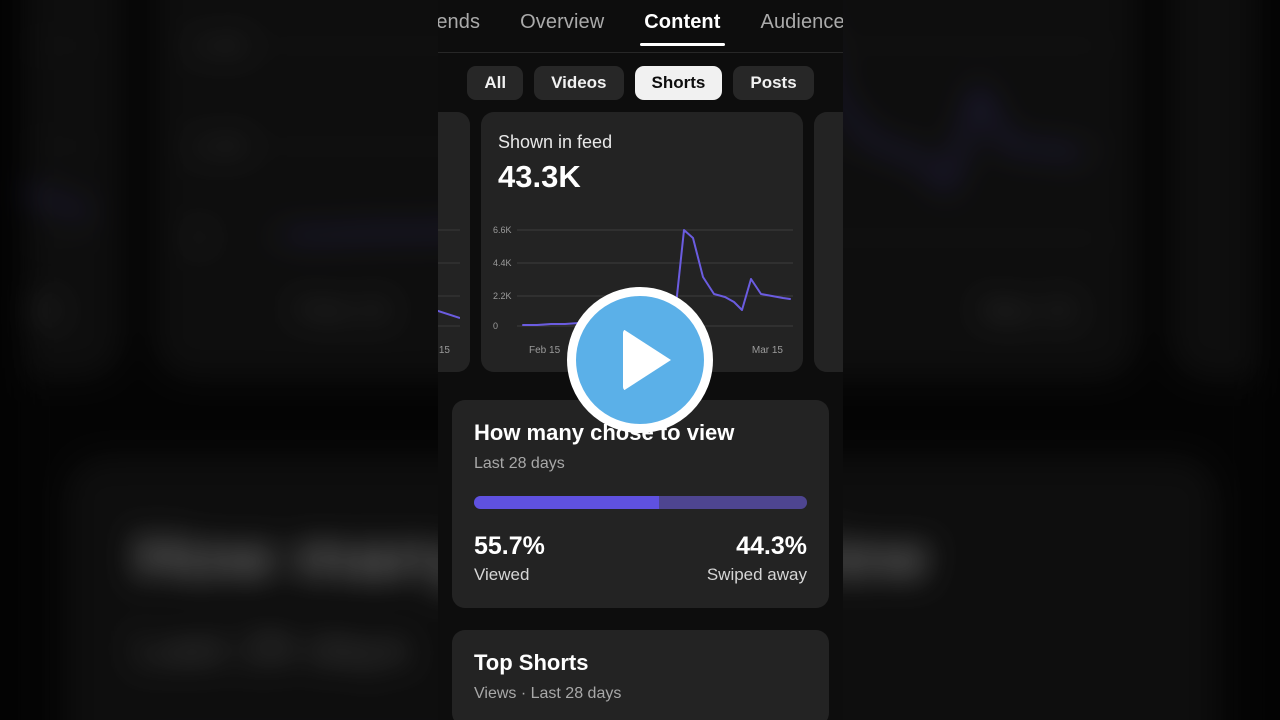 This screenshot has height=720, width=1280. Describe the element at coordinates (640, 558) in the screenshot. I see `viewed-swiped-stats: 55.7% Viewed 44.3% Swiped away` at that location.